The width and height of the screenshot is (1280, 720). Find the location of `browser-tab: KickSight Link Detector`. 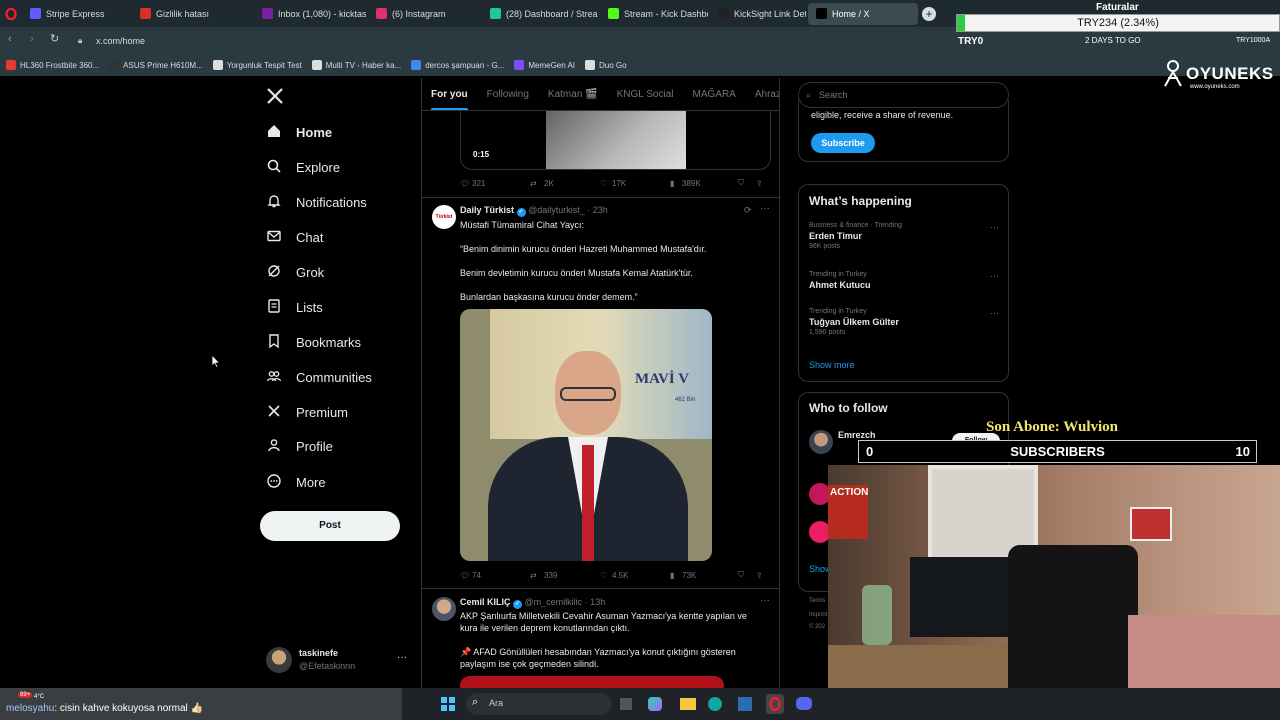

browser-tab: KickSight Link Detector is located at coordinates (758, 14).